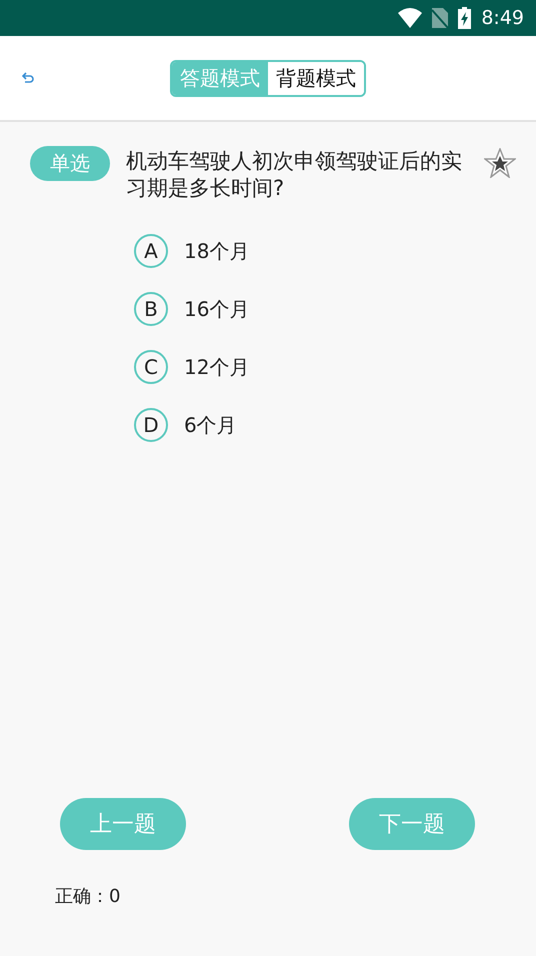  I want to click on back-icon, so click(28, 78).